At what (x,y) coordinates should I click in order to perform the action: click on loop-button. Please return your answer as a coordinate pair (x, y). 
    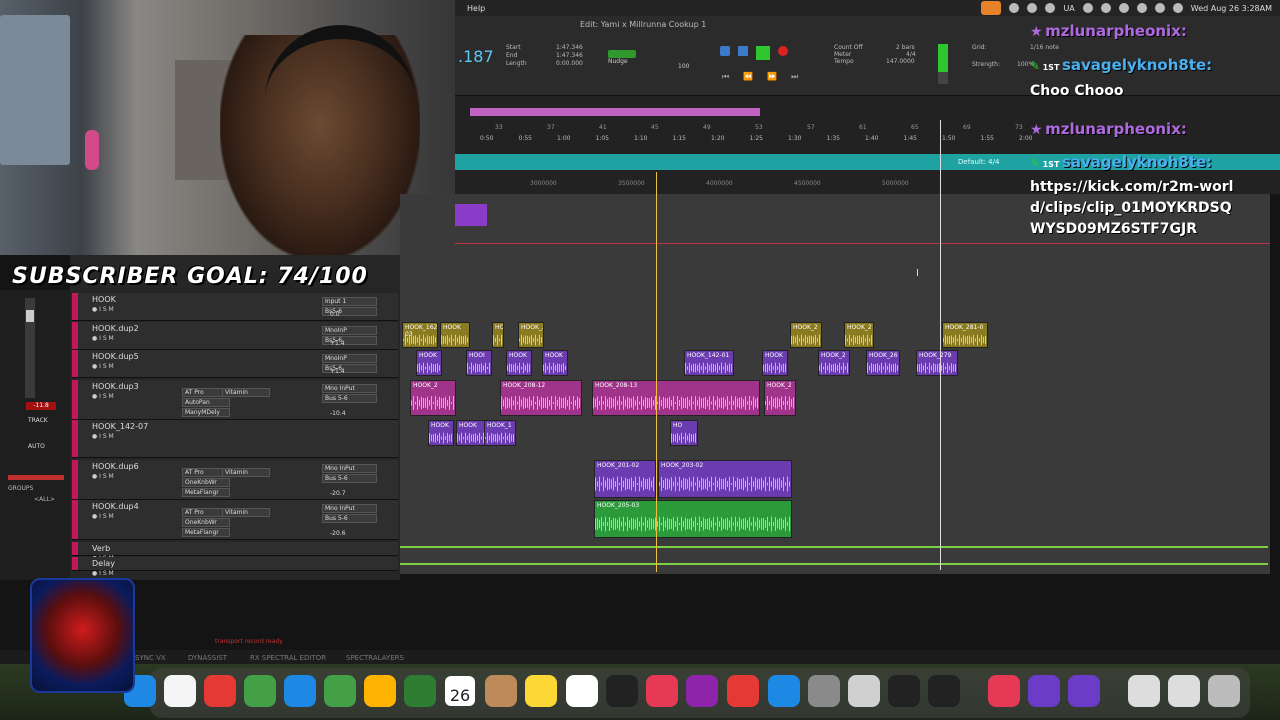
    Looking at the image, I should click on (725, 51).